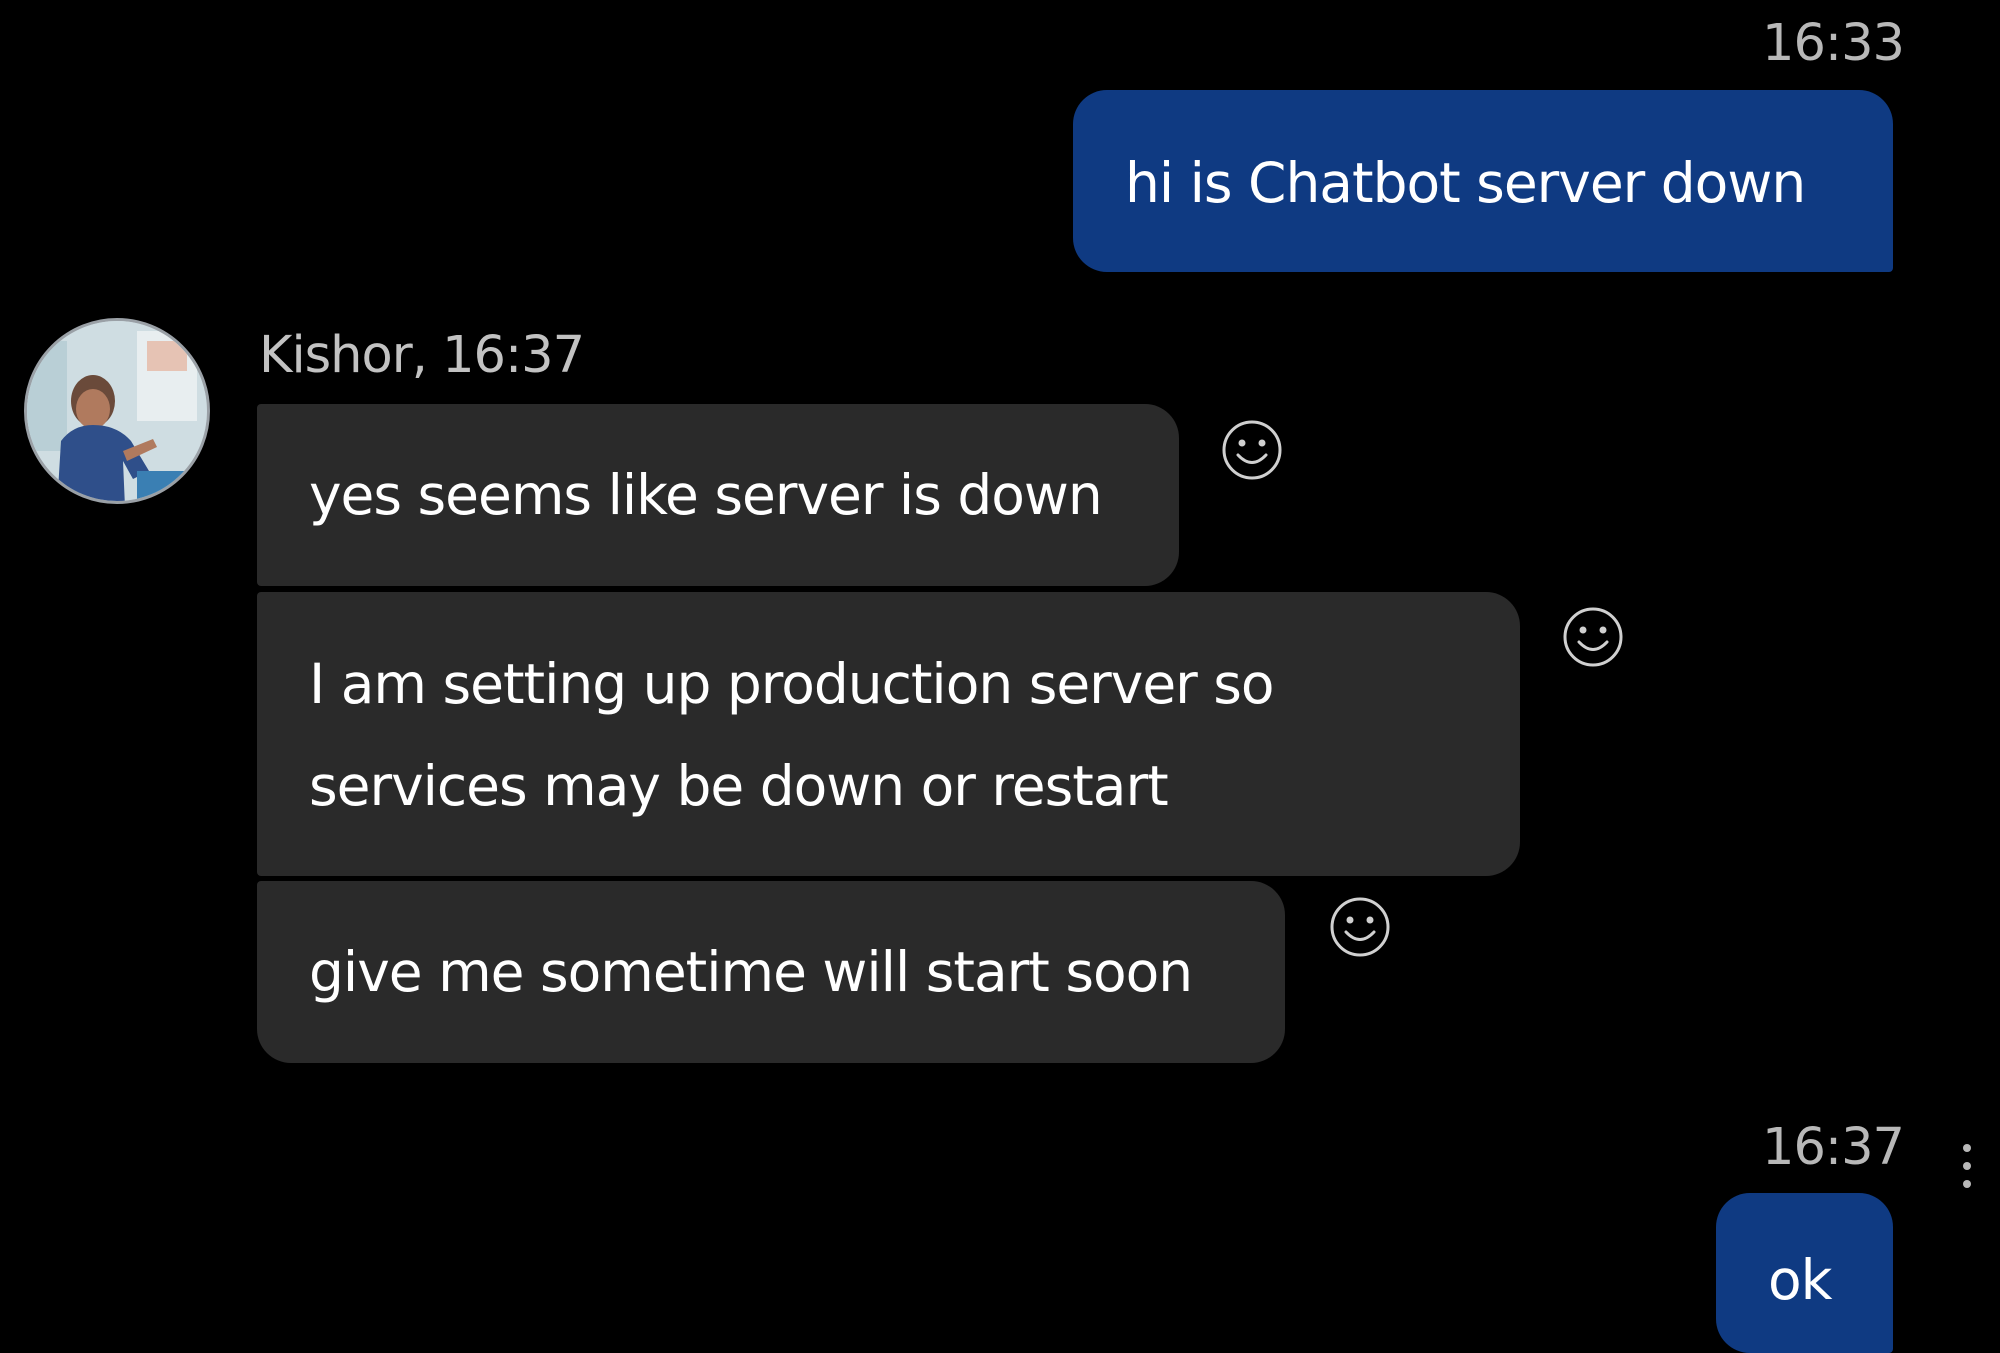 The image size is (2000, 1353). I want to click on outgoing-timestamp: 16:33, so click(1833, 43).